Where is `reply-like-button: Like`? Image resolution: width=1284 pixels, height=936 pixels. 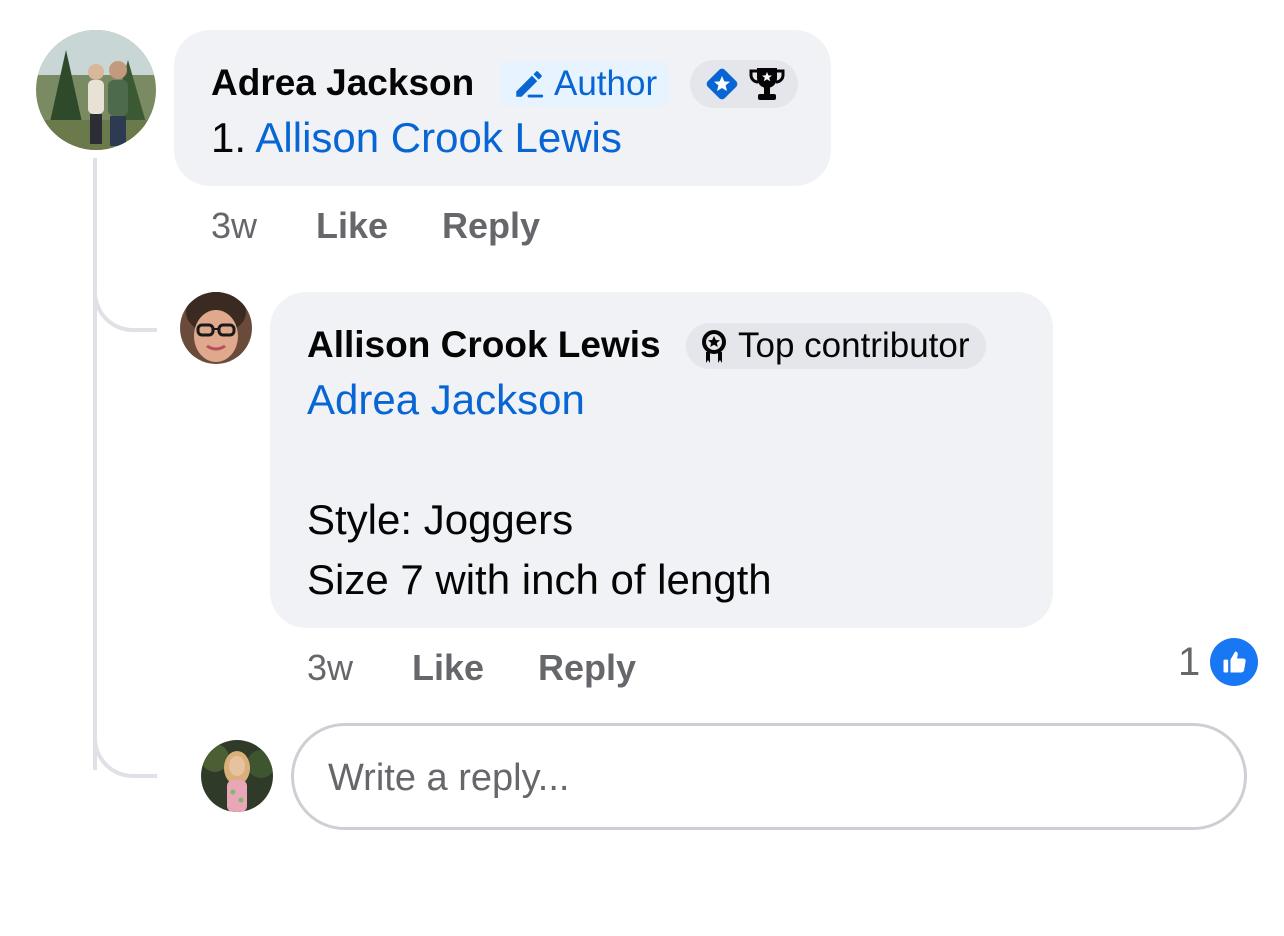
reply-like-button: Like is located at coordinates (448, 668).